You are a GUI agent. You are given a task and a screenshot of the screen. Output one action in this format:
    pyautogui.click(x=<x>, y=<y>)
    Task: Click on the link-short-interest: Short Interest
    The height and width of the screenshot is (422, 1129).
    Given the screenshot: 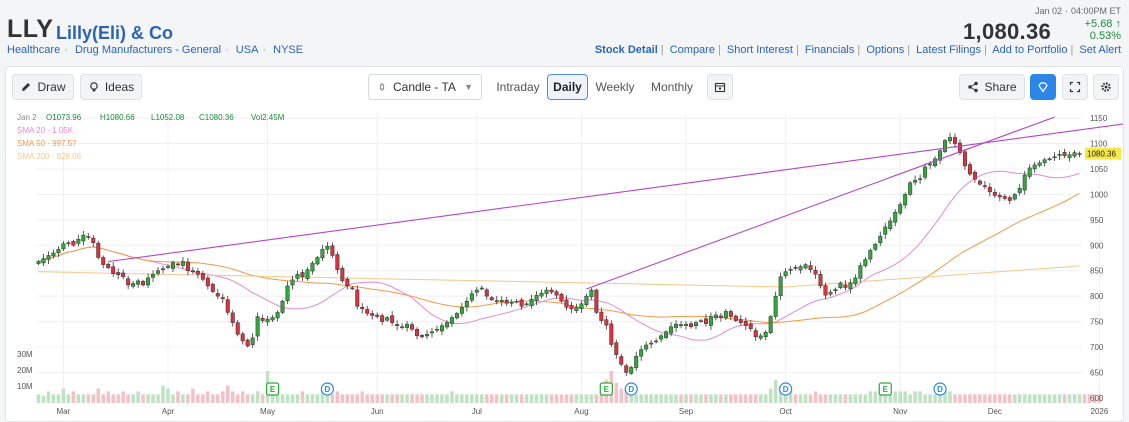 What is the action you would take?
    pyautogui.click(x=760, y=50)
    